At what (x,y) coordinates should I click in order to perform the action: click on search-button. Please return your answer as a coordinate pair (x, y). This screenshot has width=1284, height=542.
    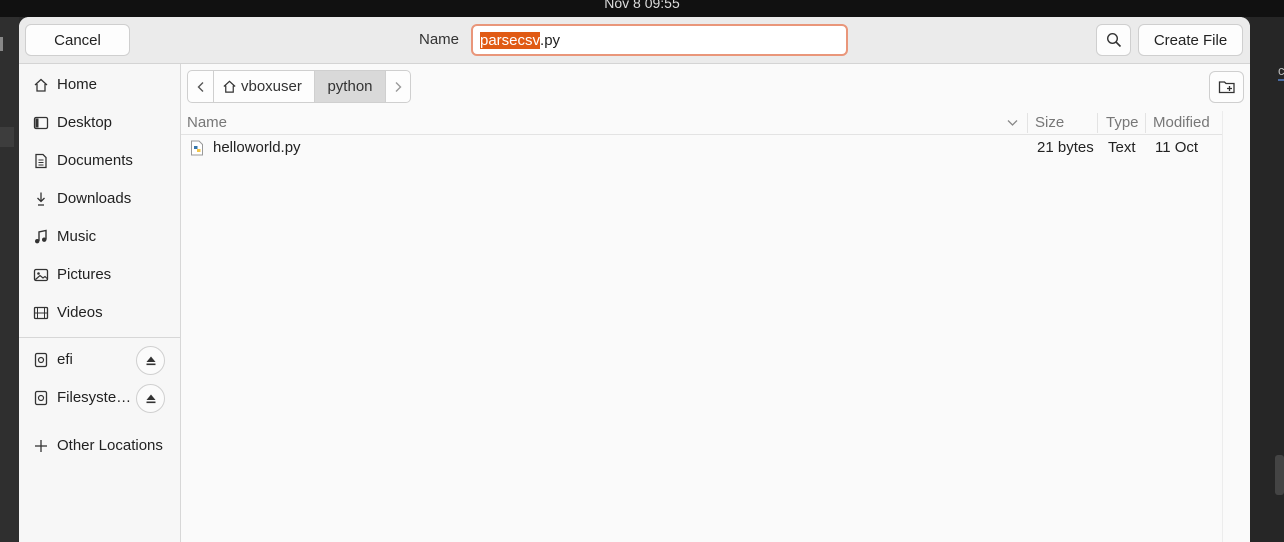
    Looking at the image, I should click on (1113, 40).